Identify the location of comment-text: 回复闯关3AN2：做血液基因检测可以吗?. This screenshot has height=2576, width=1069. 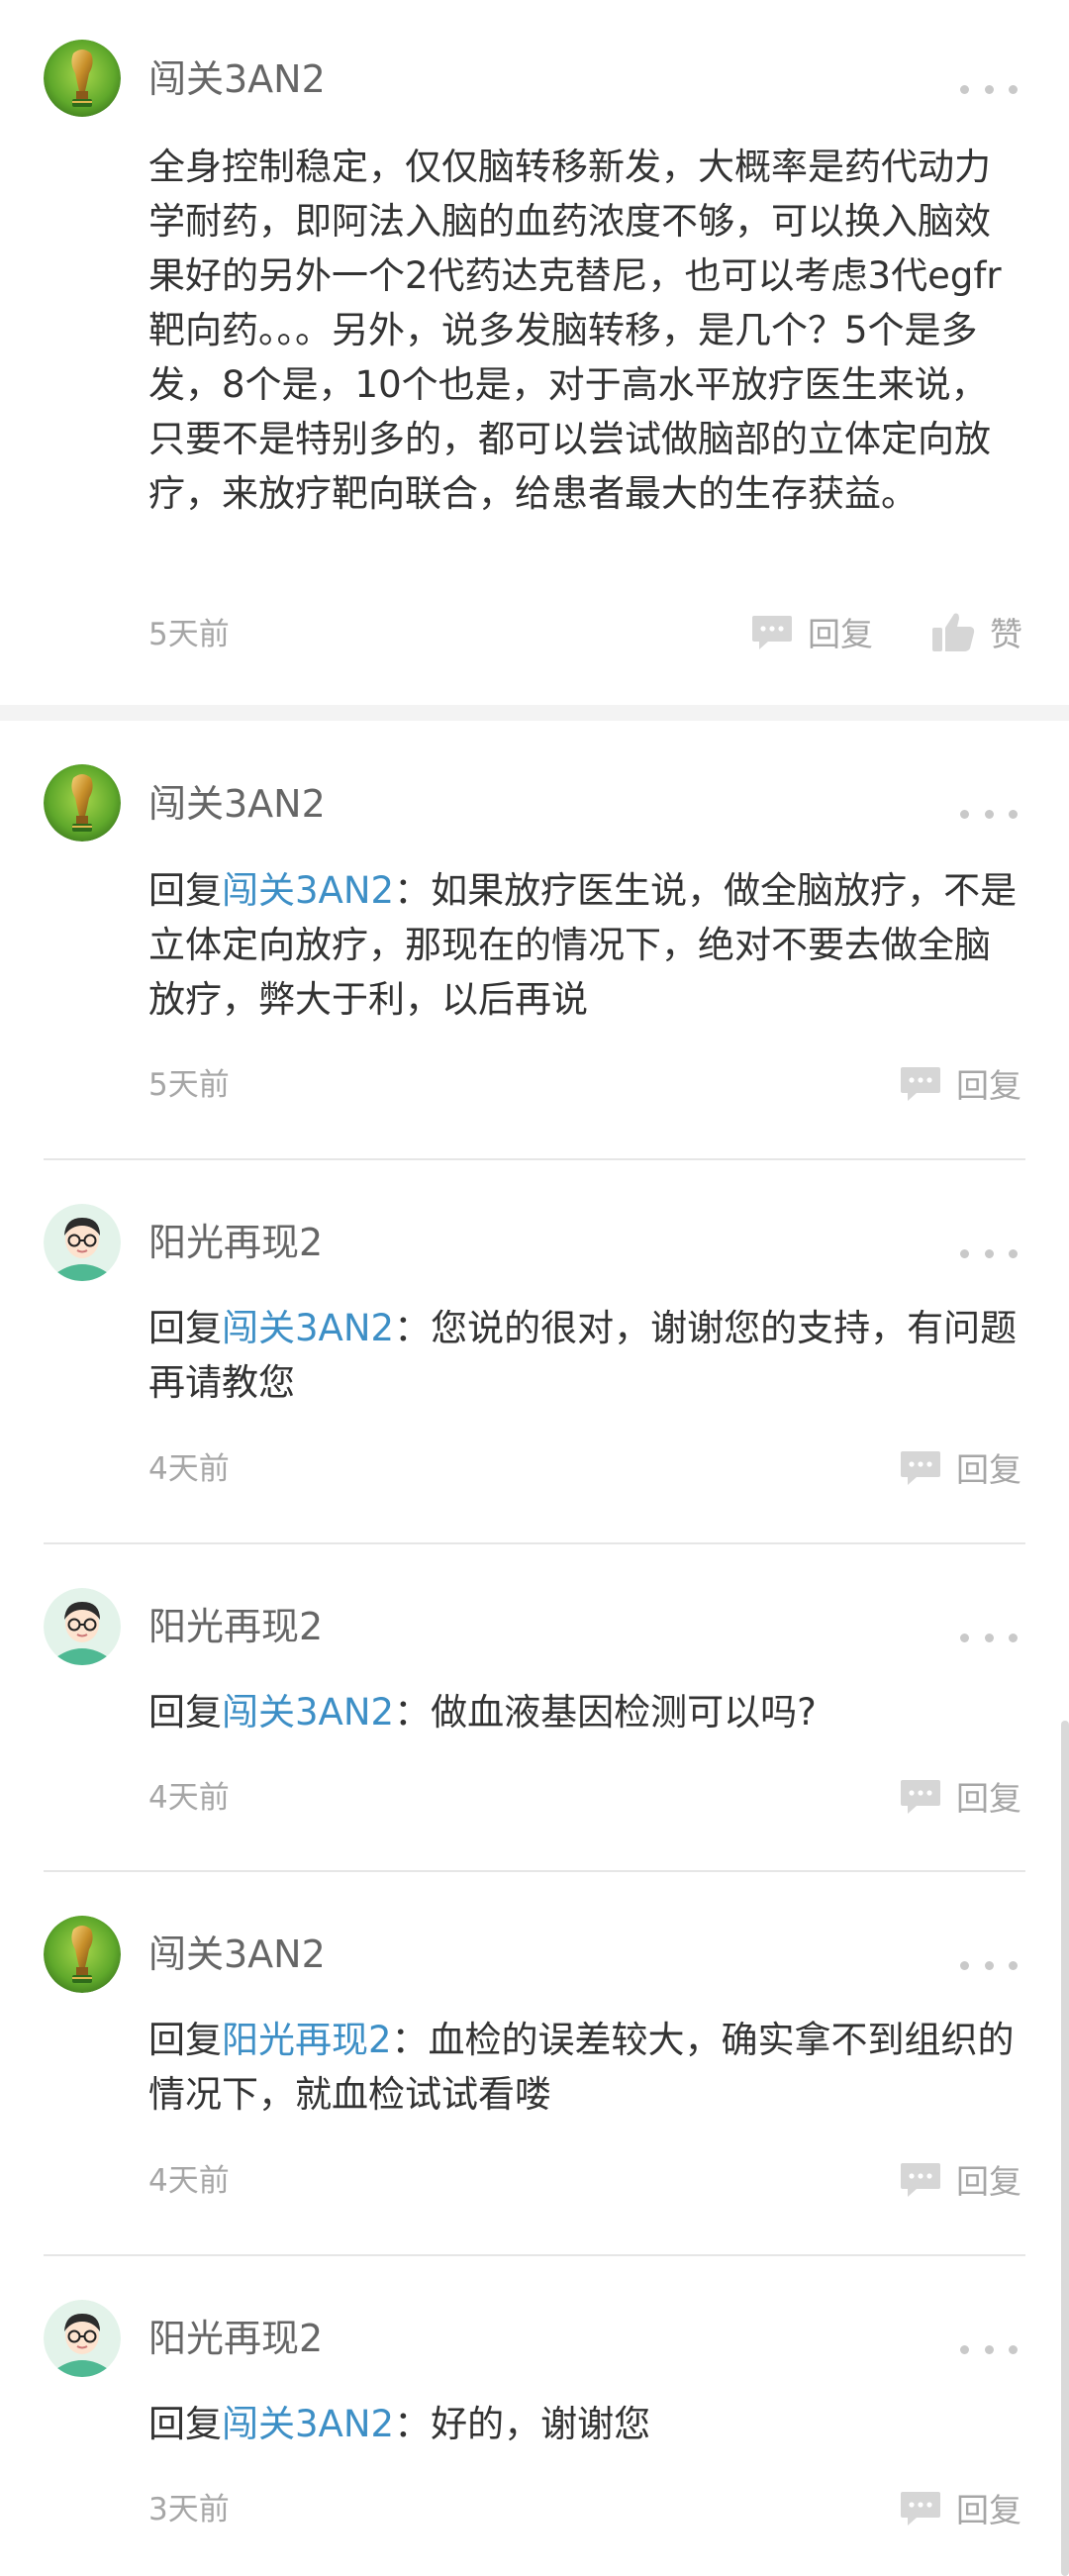
(585, 1712).